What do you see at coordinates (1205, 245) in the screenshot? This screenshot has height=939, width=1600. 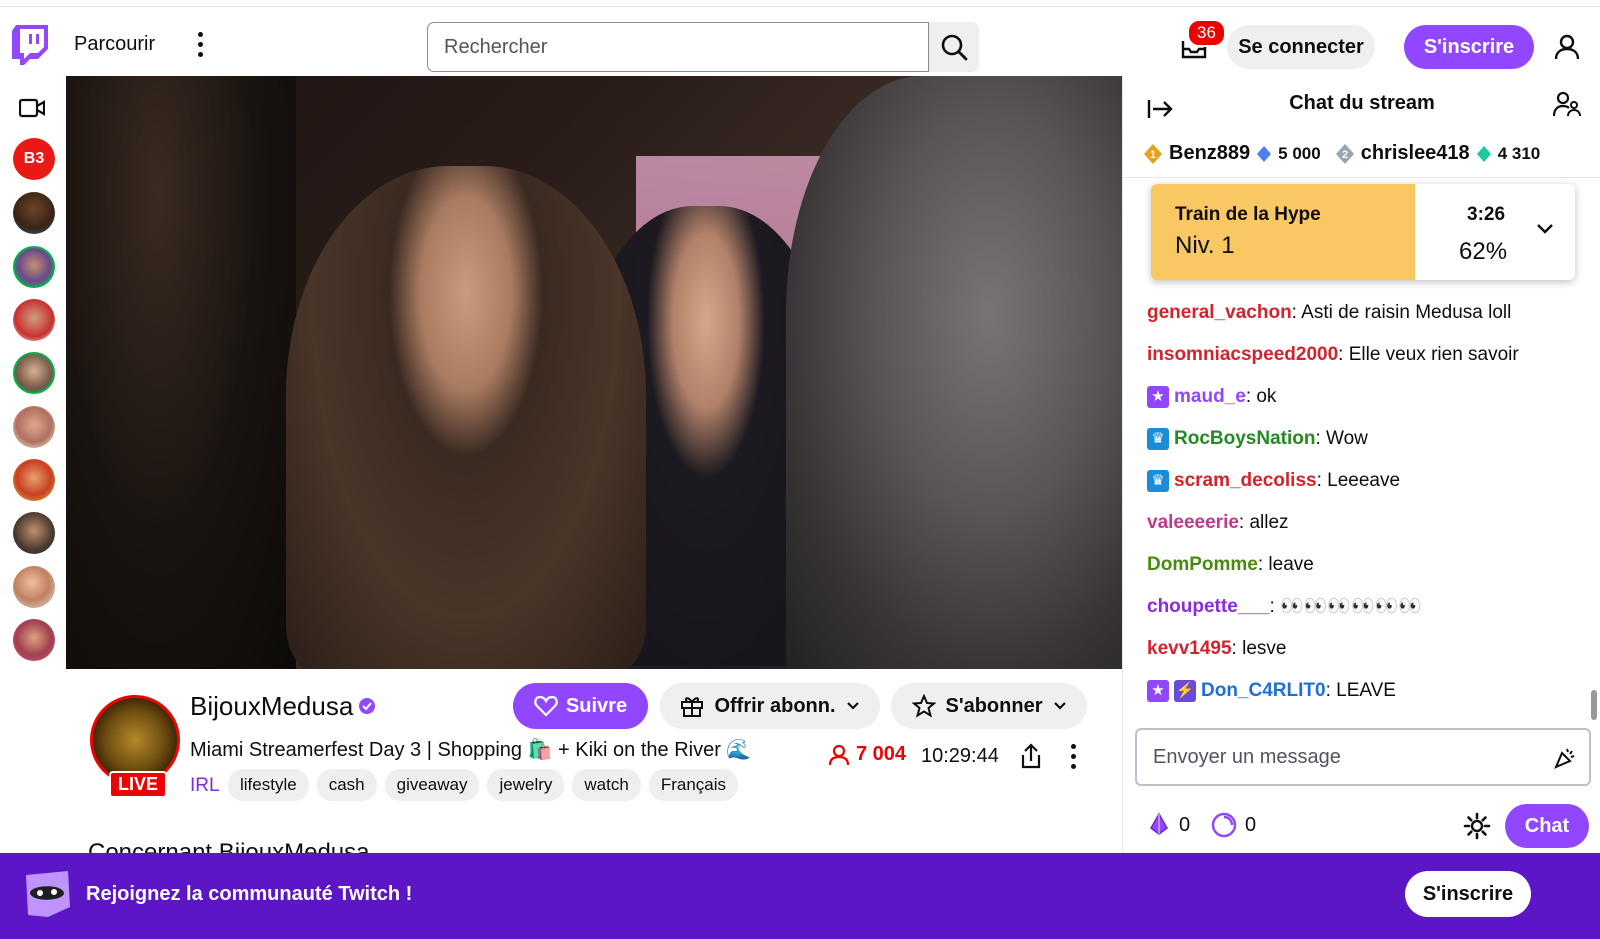 I see `hype-train-level: Niv. 1` at bounding box center [1205, 245].